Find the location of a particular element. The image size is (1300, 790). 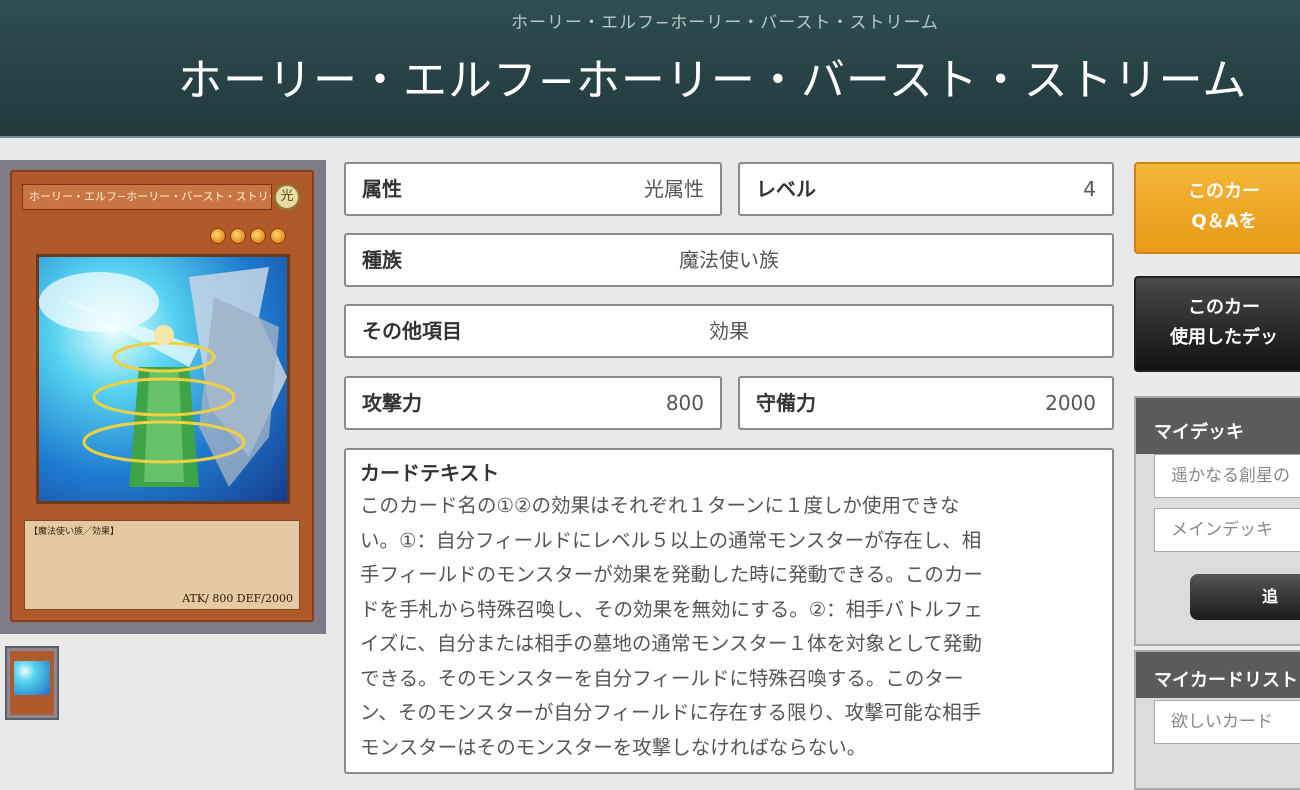

level-value: 4 is located at coordinates (1089, 189).